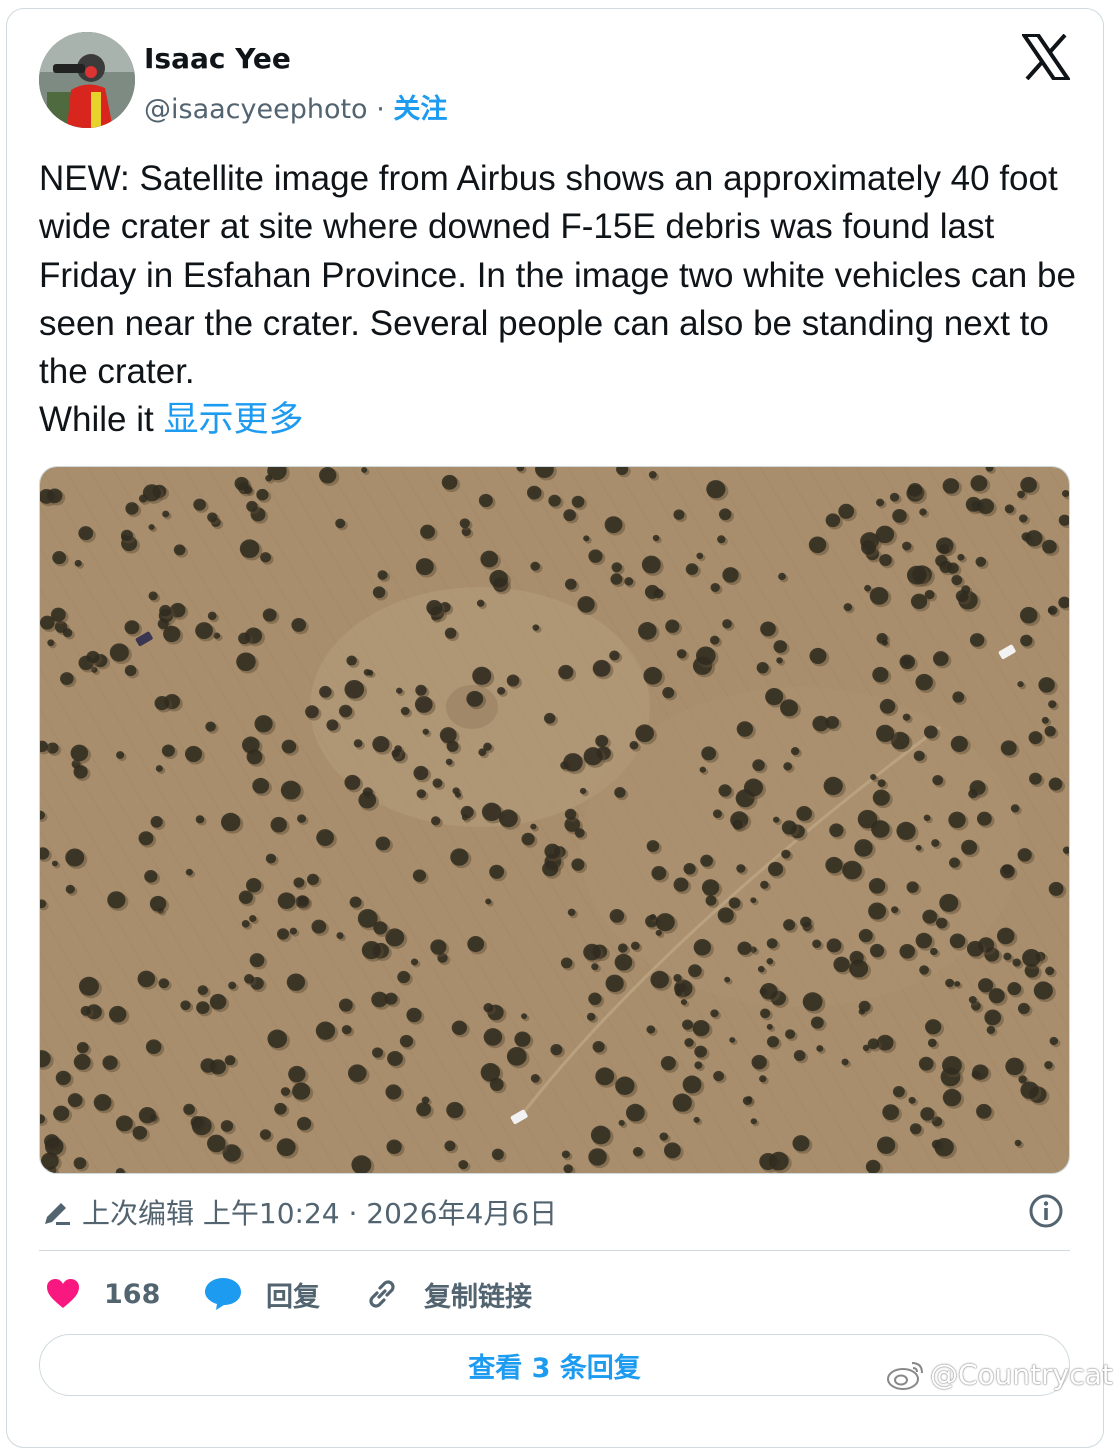 The width and height of the screenshot is (1116, 1448). Describe the element at coordinates (1046, 57) in the screenshot. I see `x-logo-icon` at that location.